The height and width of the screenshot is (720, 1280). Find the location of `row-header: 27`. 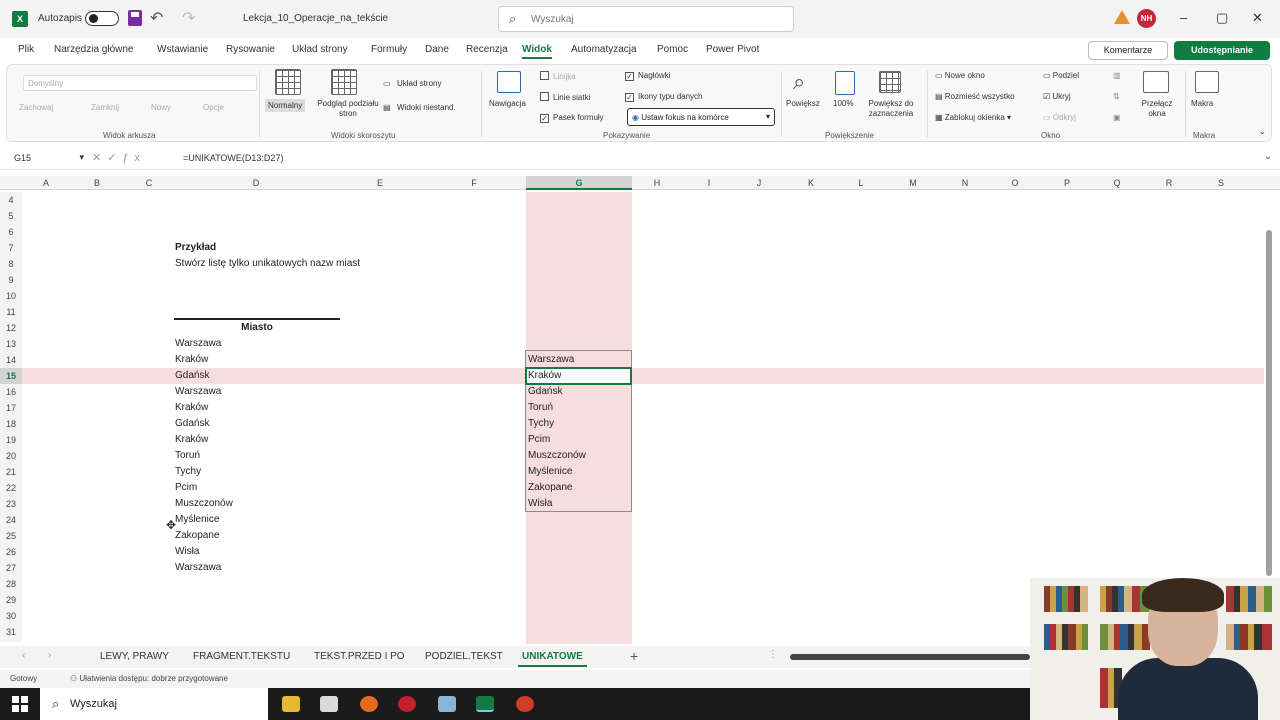

row-header: 27 is located at coordinates (11, 568).